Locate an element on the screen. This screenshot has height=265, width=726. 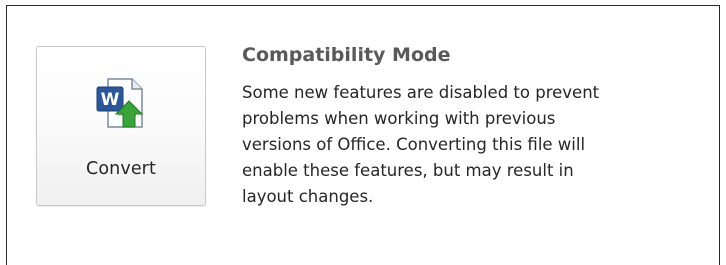
convert-button-label: Convert is located at coordinates (121, 169).